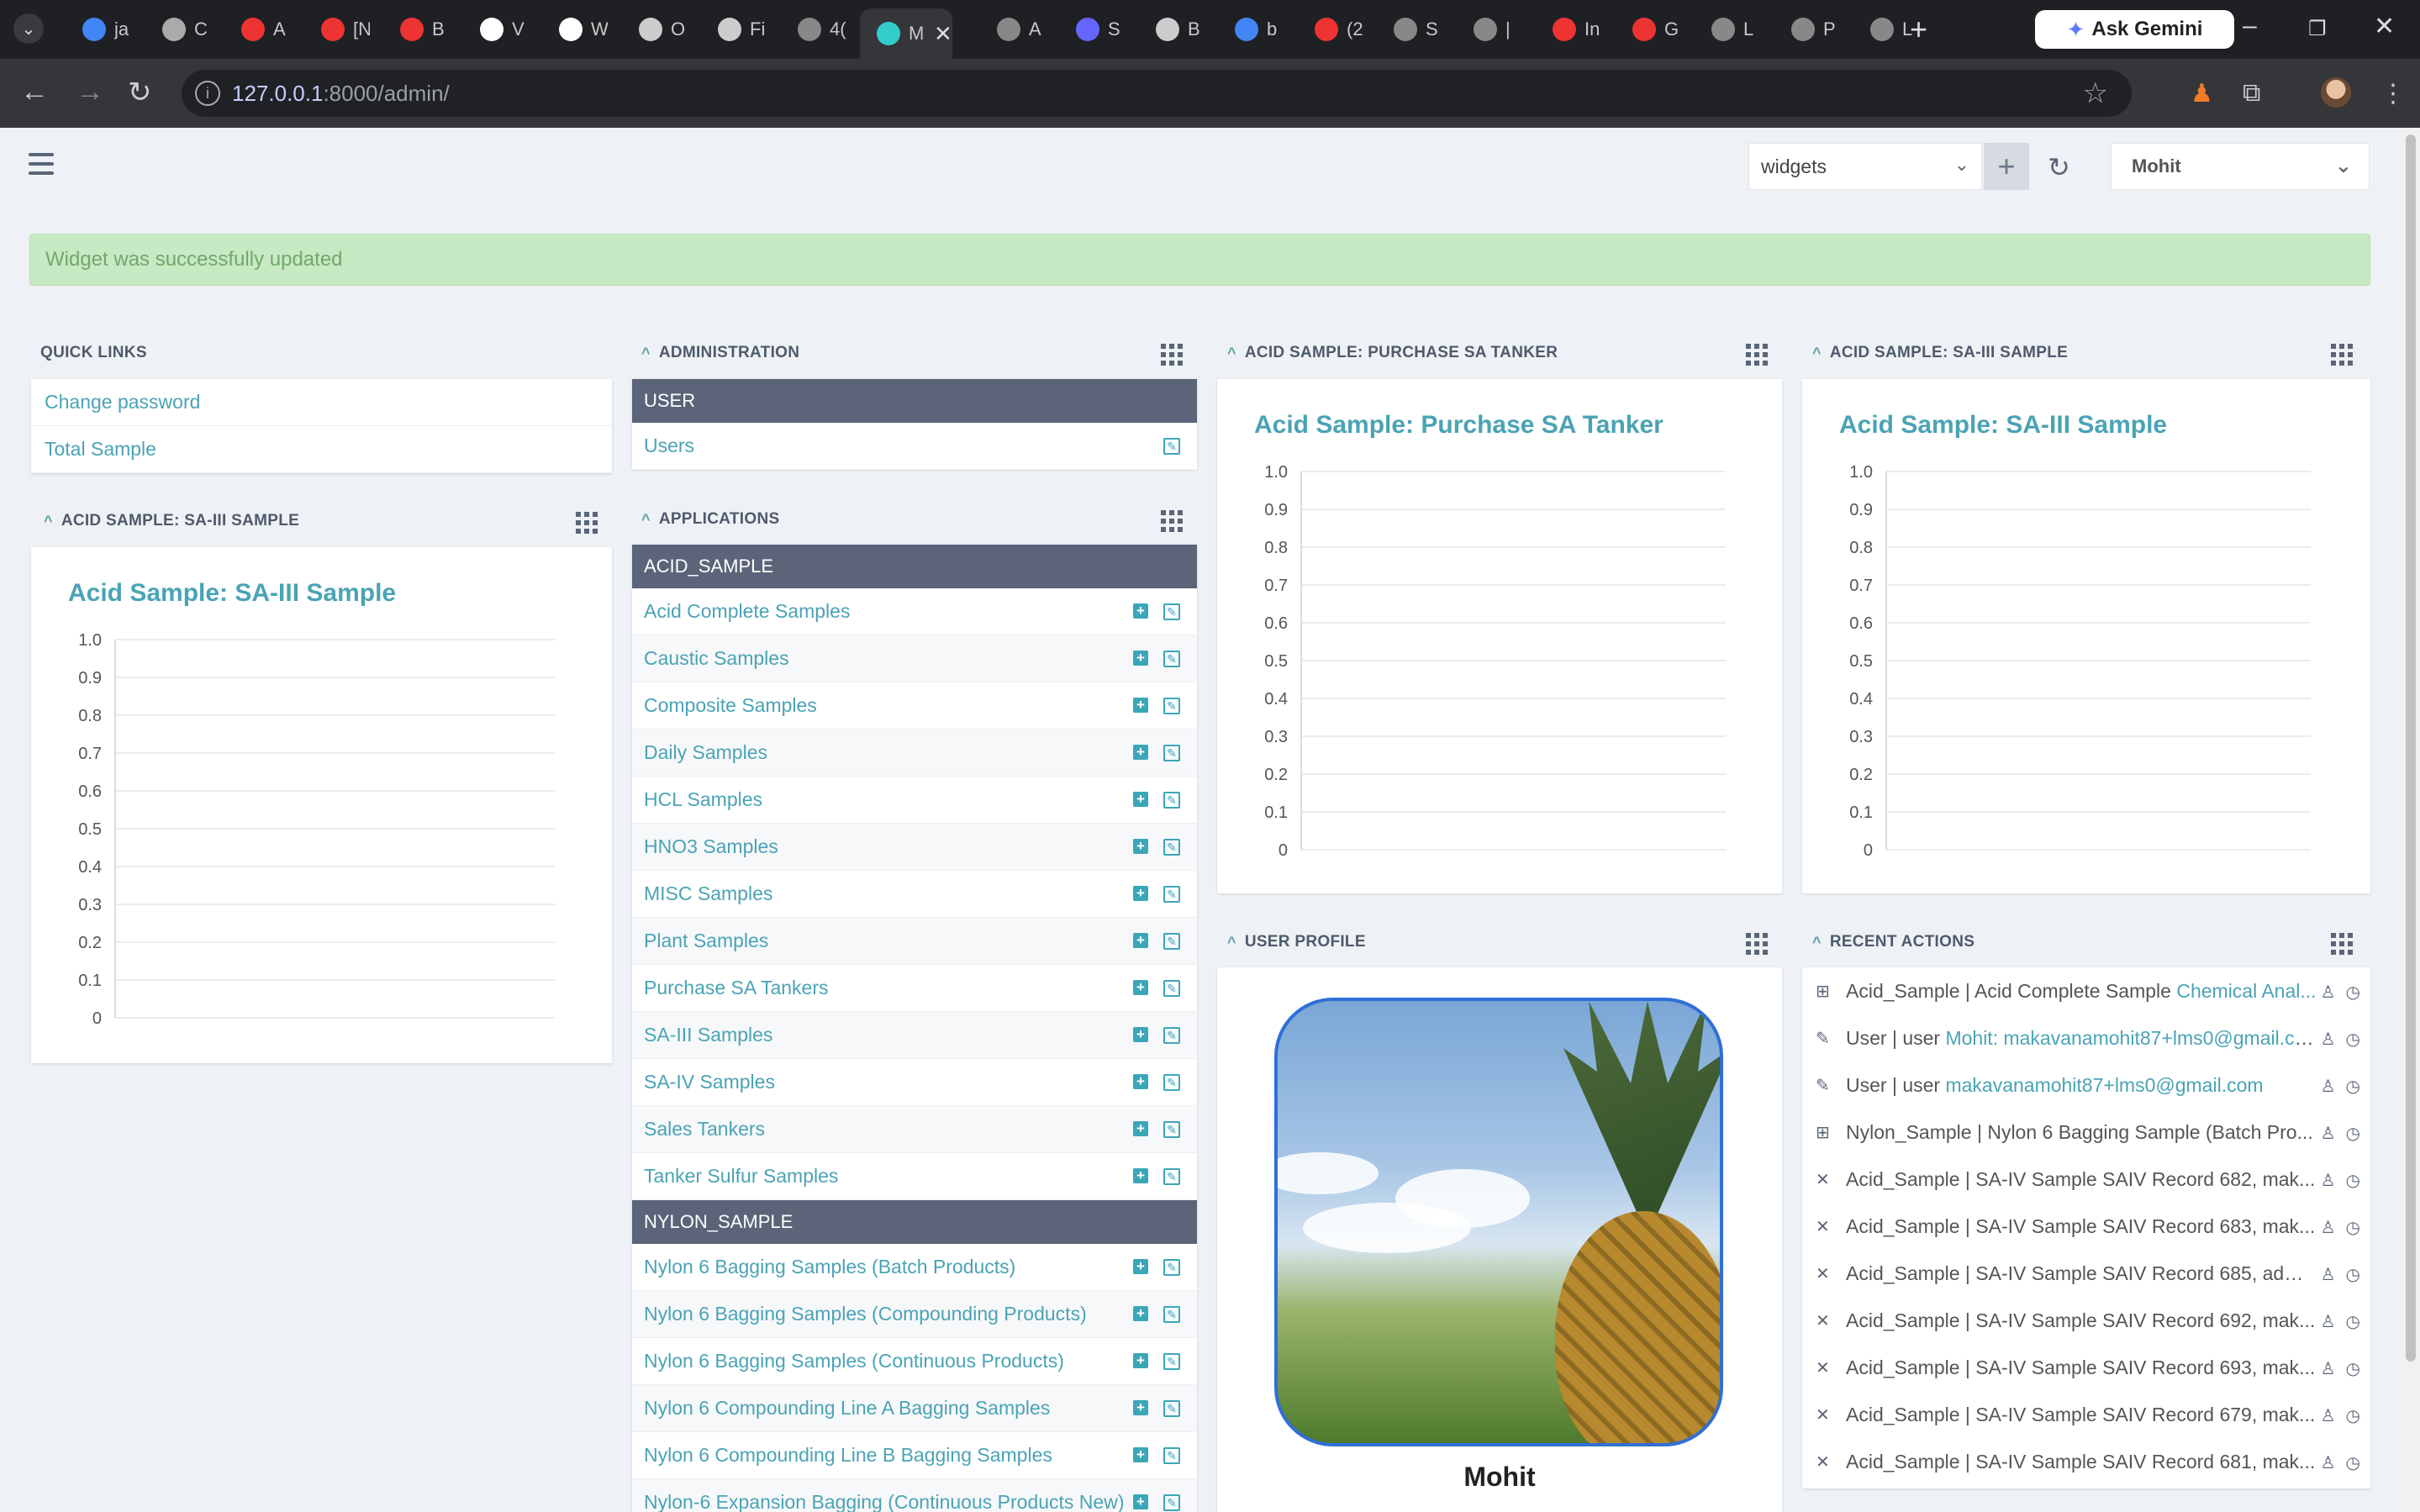 The width and height of the screenshot is (2420, 1512). I want to click on browser-menu-icon: ⋮, so click(2393, 93).